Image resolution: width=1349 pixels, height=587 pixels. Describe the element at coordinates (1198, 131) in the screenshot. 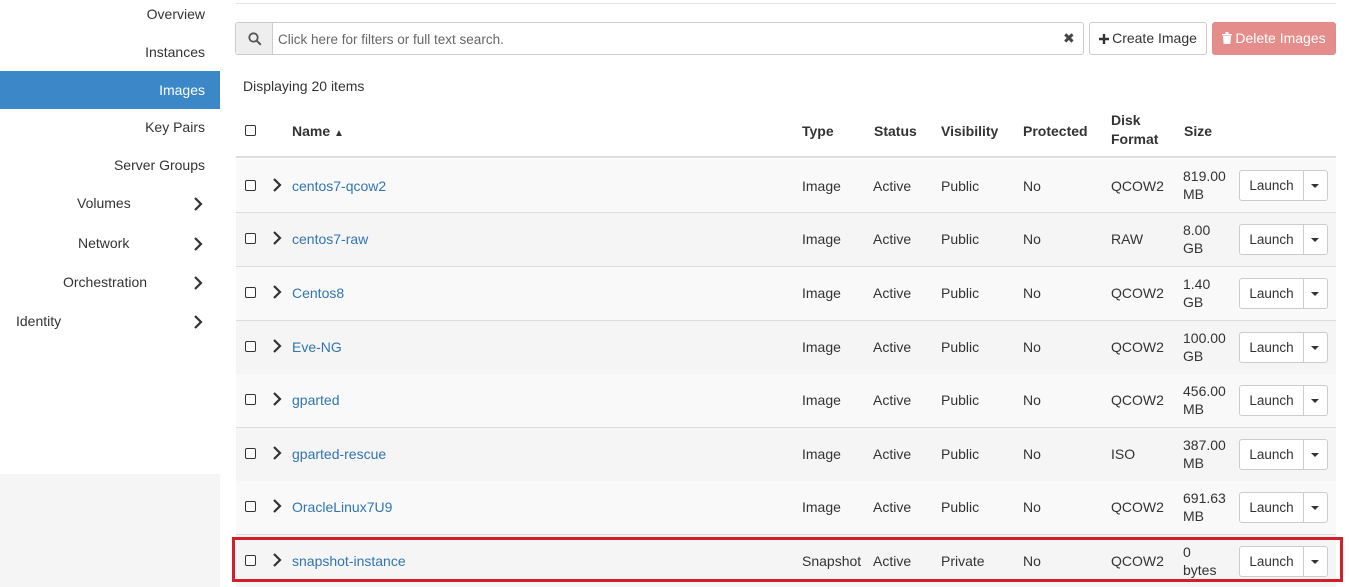

I see `column-header-size: Size` at that location.